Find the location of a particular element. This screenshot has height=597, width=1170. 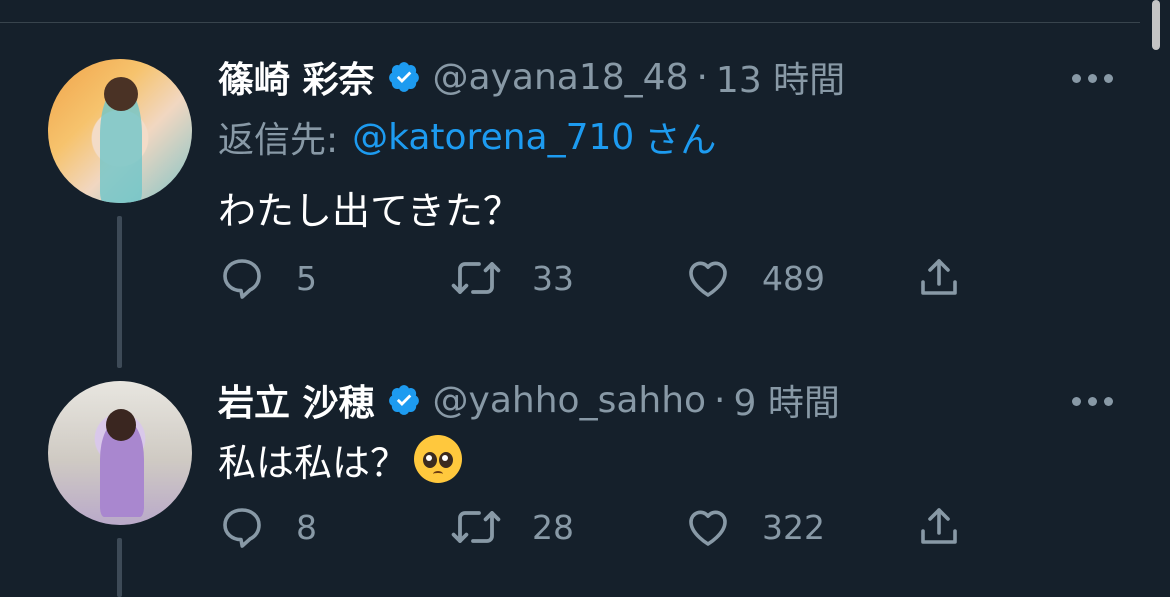

tweet-text: 私は私は？ is located at coordinates (313, 462).